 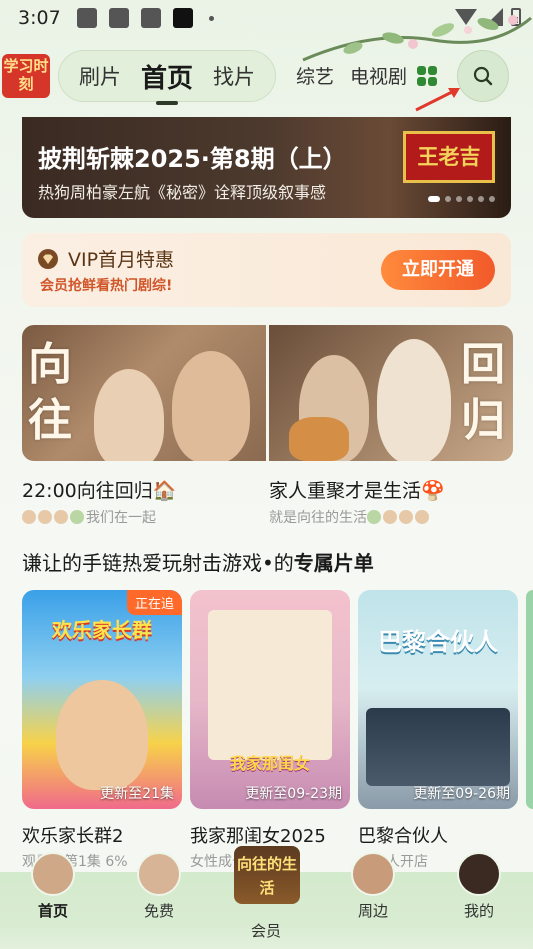 I want to click on bottom-nav-label: 首页, so click(x=52, y=911).